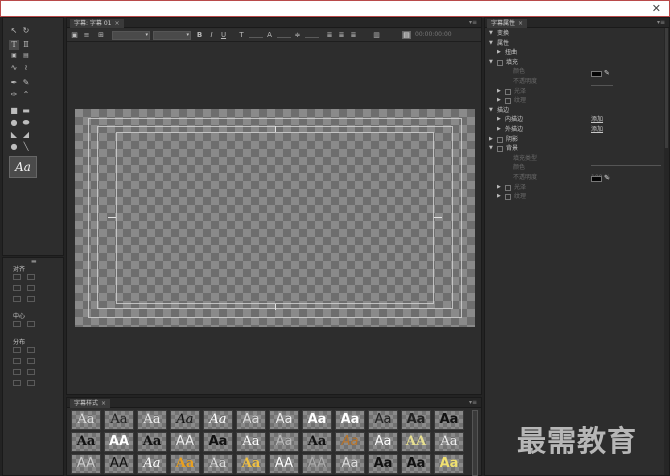 The width and height of the screenshot is (670, 476). I want to click on add-stroke-link: 添加, so click(597, 119).